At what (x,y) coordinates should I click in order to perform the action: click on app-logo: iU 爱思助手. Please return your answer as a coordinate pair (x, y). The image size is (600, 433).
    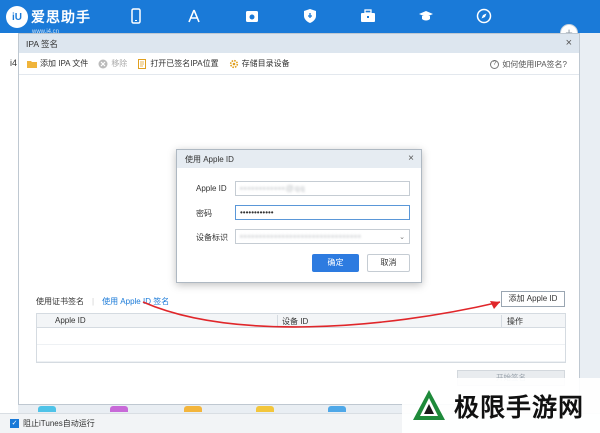
    Looking at the image, I should click on (48, 17).